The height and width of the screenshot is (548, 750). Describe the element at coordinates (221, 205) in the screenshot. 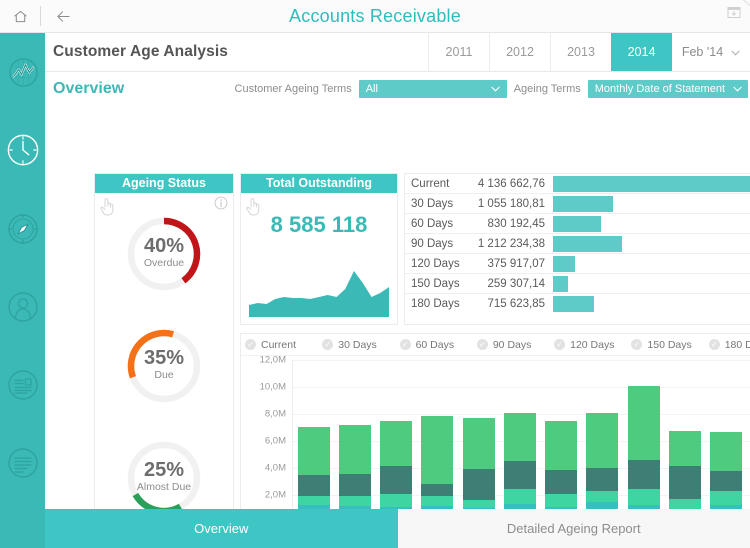

I see `info-circle-icon` at that location.